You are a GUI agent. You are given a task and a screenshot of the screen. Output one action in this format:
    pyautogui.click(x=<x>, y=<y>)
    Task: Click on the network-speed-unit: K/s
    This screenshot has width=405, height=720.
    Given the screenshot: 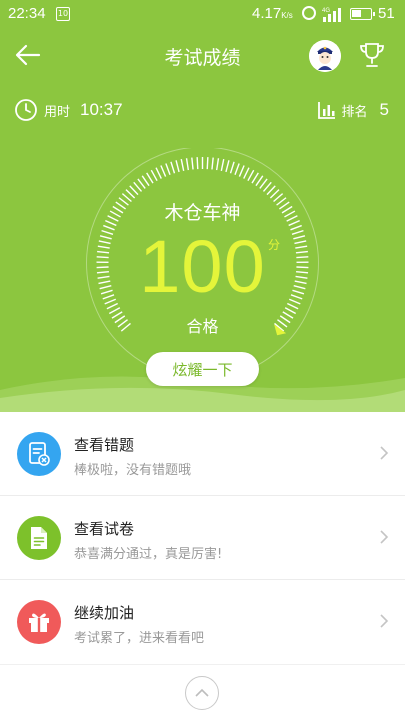 What is the action you would take?
    pyautogui.click(x=287, y=15)
    